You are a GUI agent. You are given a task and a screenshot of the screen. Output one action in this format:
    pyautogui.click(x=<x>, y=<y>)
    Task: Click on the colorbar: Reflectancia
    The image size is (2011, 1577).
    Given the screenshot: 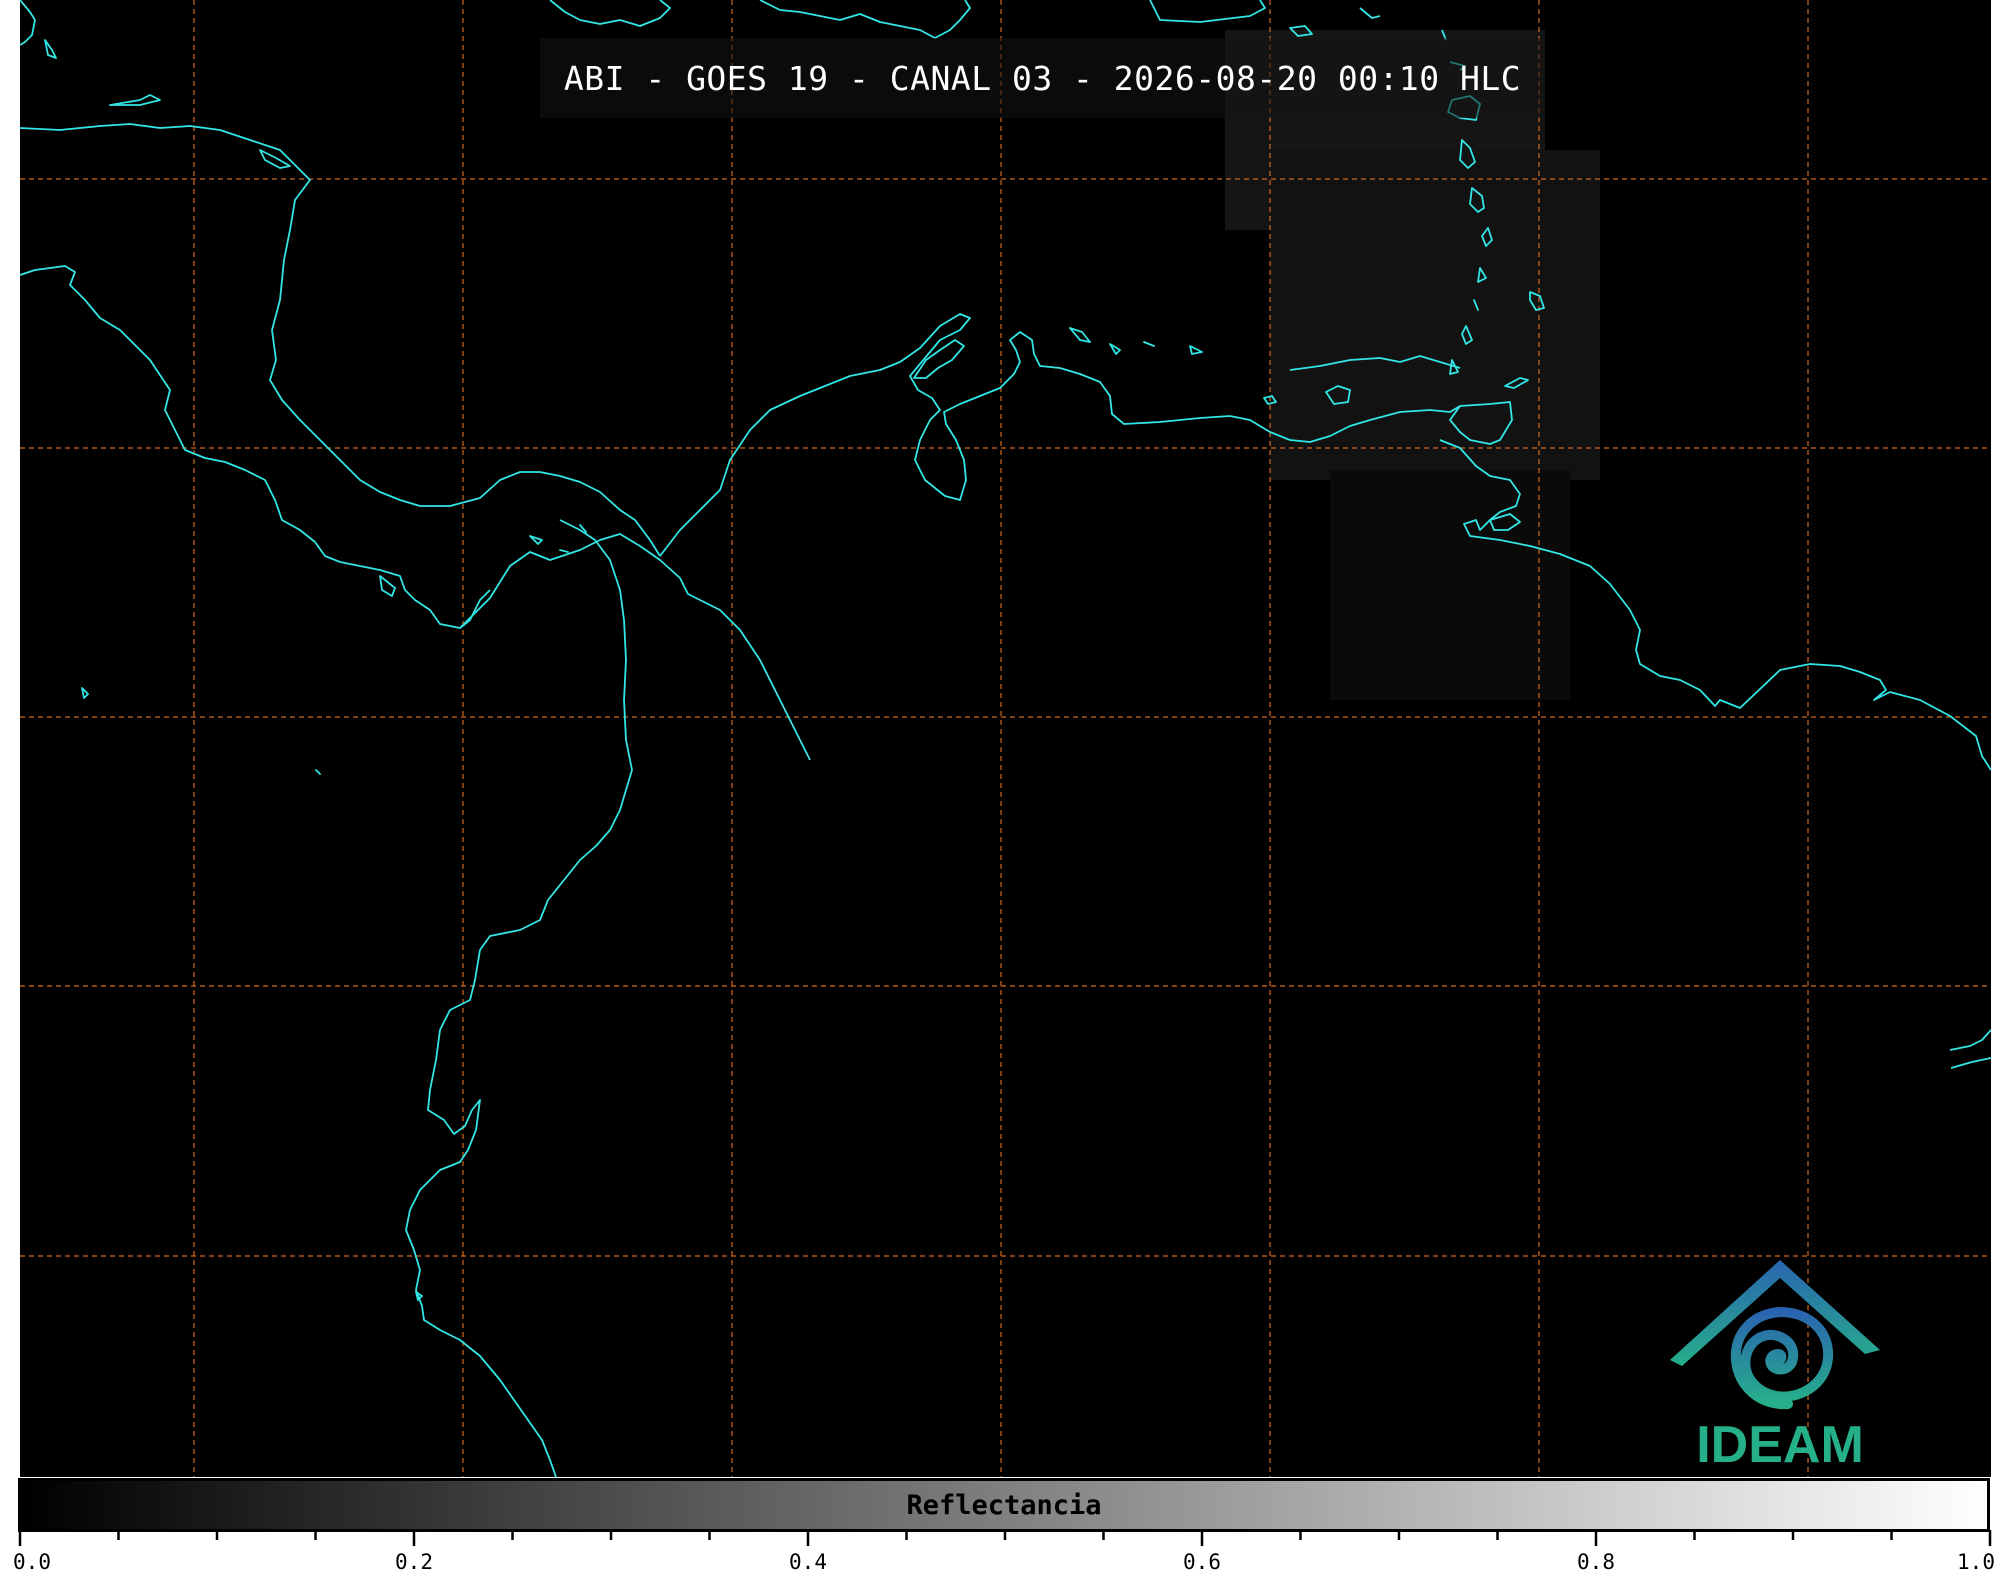 What is the action you would take?
    pyautogui.click(x=1004, y=1505)
    